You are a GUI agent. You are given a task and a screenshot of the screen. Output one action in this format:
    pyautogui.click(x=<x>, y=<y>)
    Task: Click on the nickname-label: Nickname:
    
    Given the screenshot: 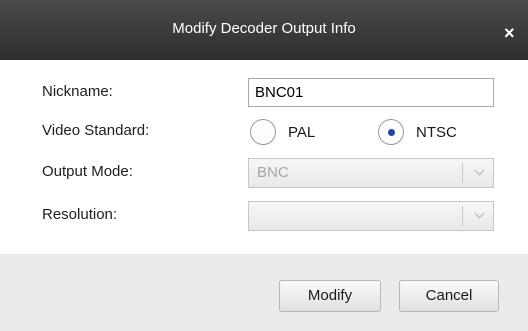 What is the action you would take?
    pyautogui.click(x=77, y=91)
    